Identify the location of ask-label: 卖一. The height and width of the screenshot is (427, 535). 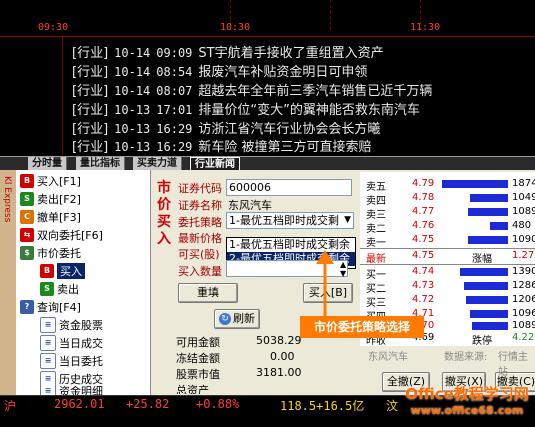
(376, 243).